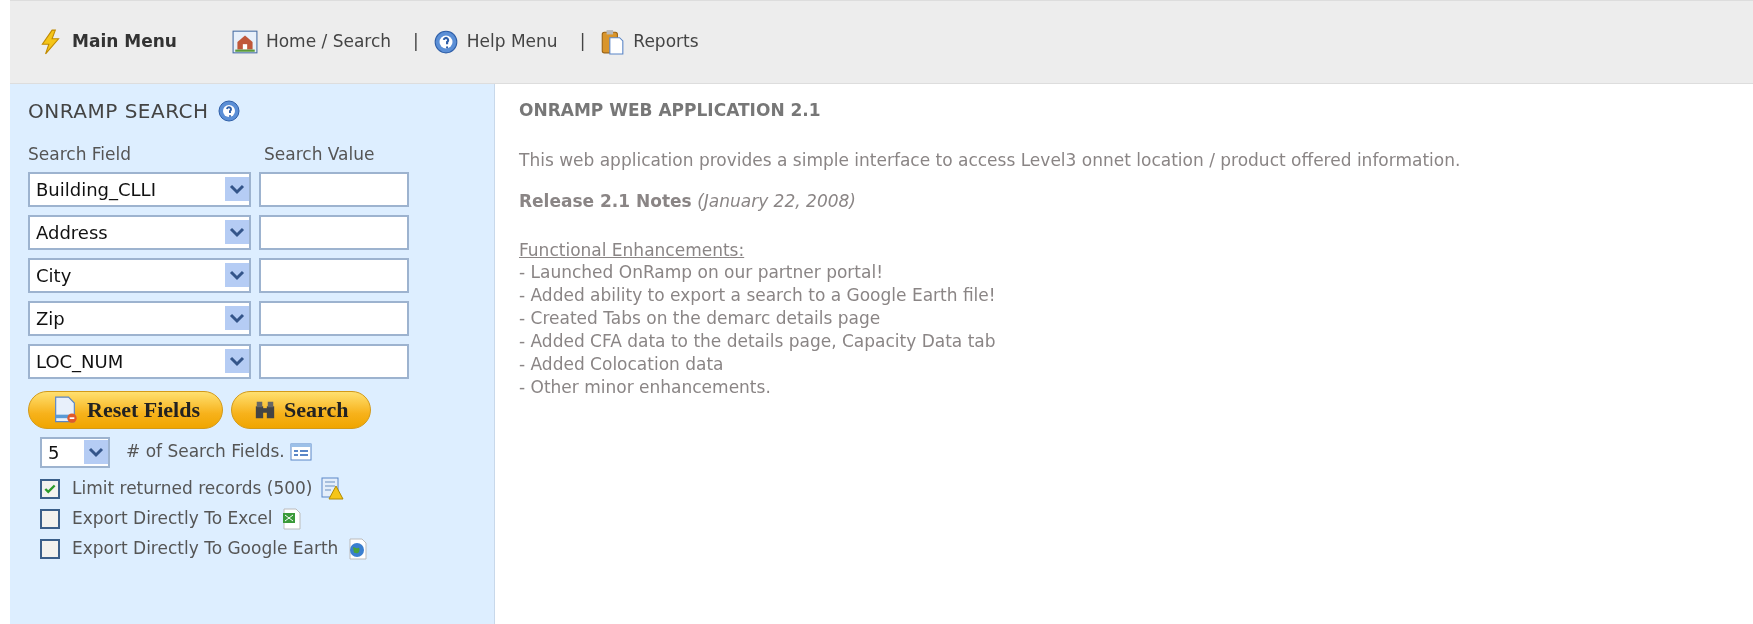 Image resolution: width=1753 pixels, height=624 pixels. What do you see at coordinates (300, 452) in the screenshot?
I see `form-icon` at bounding box center [300, 452].